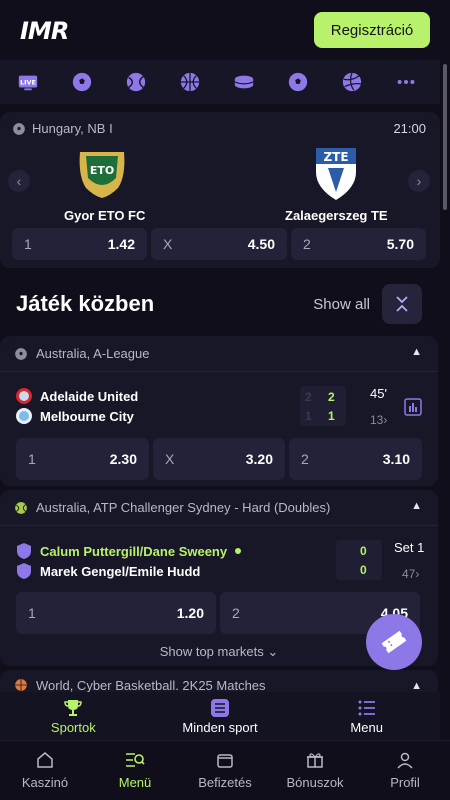  I want to click on serving-indicator-icon, so click(238, 551).